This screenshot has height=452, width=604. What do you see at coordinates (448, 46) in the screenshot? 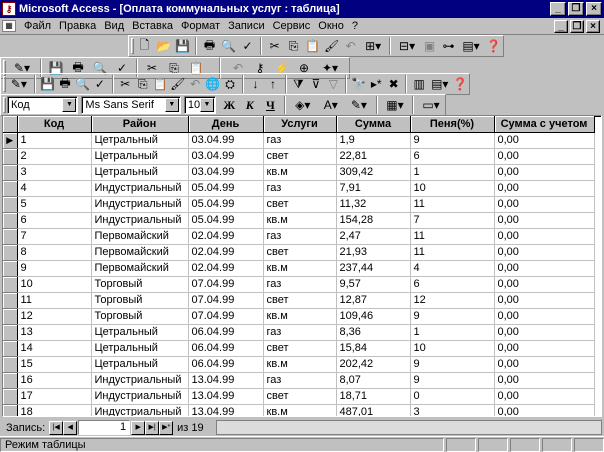
I see `analyze-icon: ⊶` at bounding box center [448, 46].